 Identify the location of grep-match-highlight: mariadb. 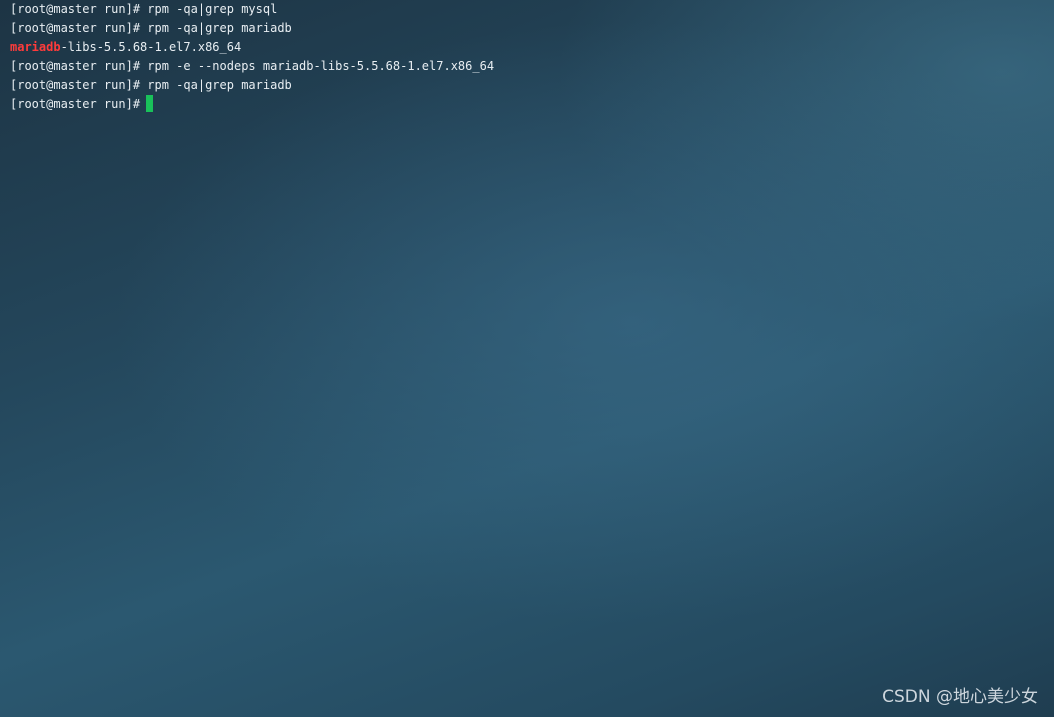
(35, 47).